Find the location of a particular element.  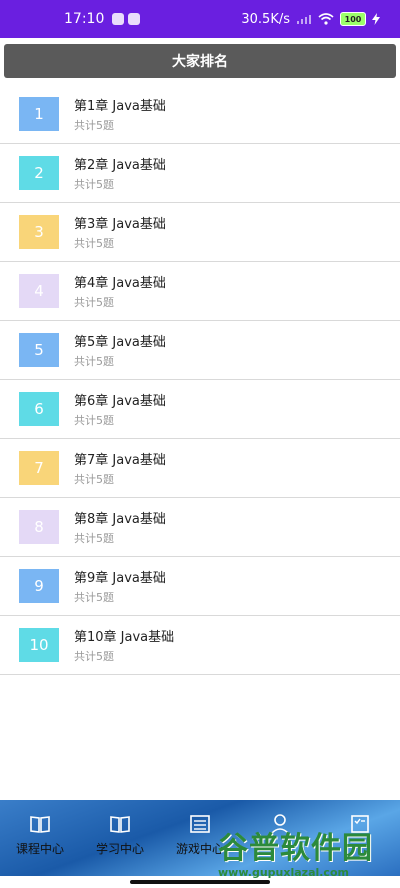

watermark-url: www.gupuxlazal.com is located at coordinates (283, 872).